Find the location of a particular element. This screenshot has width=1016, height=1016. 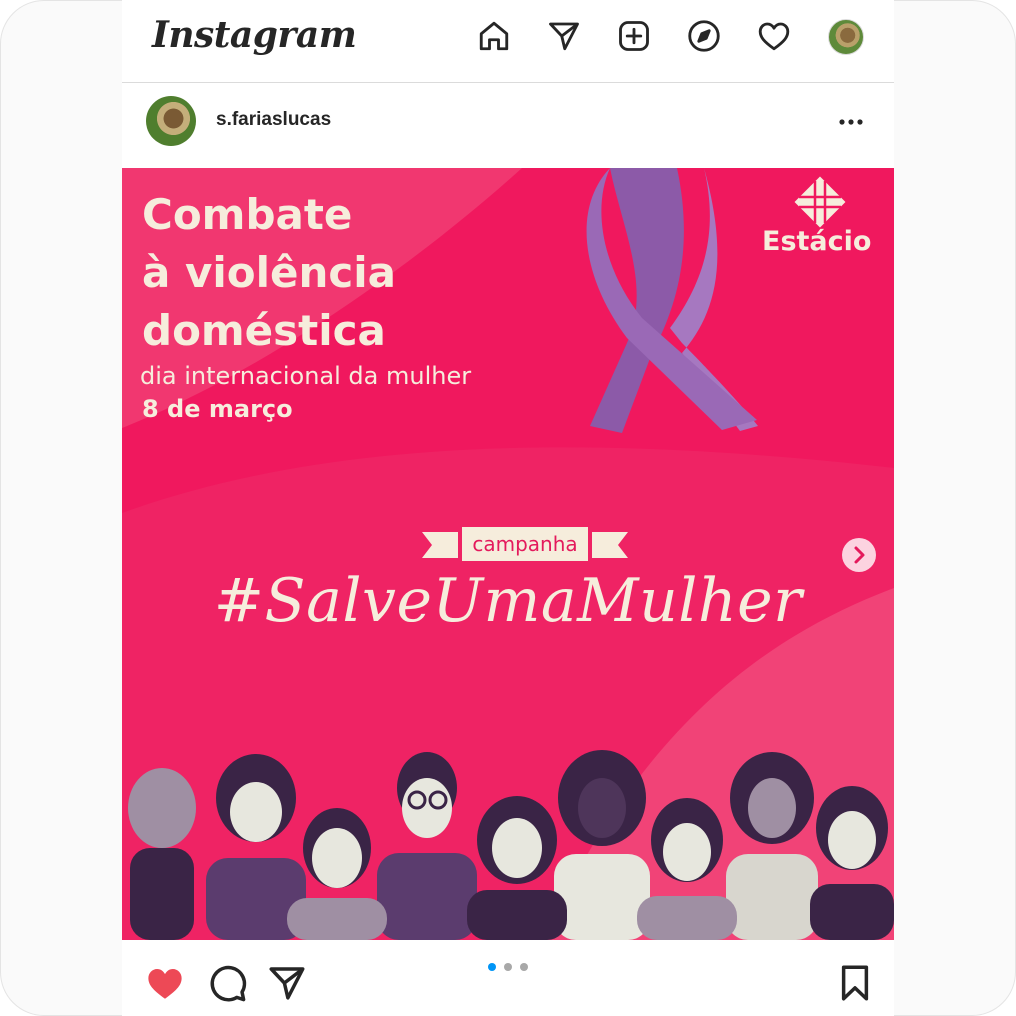

profile-avatar is located at coordinates (846, 37).